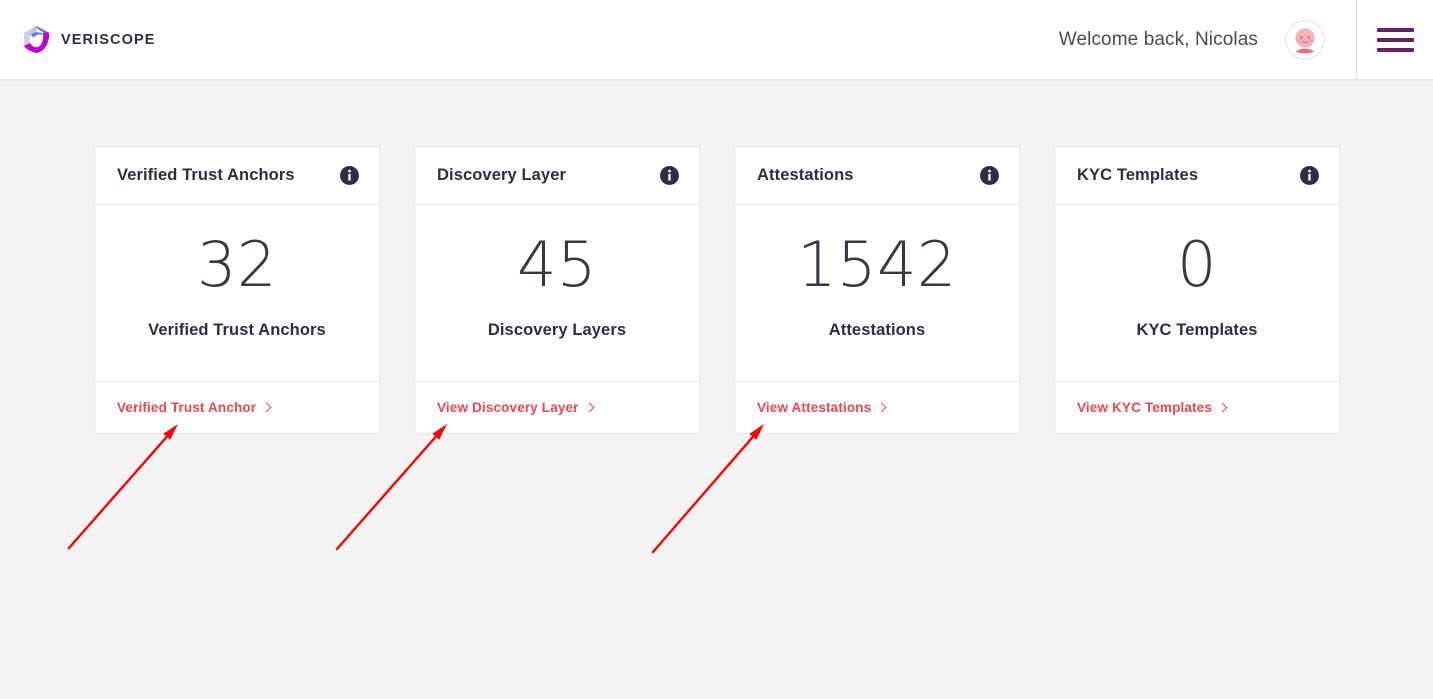  Describe the element at coordinates (557, 264) in the screenshot. I see `card-value: 45` at that location.